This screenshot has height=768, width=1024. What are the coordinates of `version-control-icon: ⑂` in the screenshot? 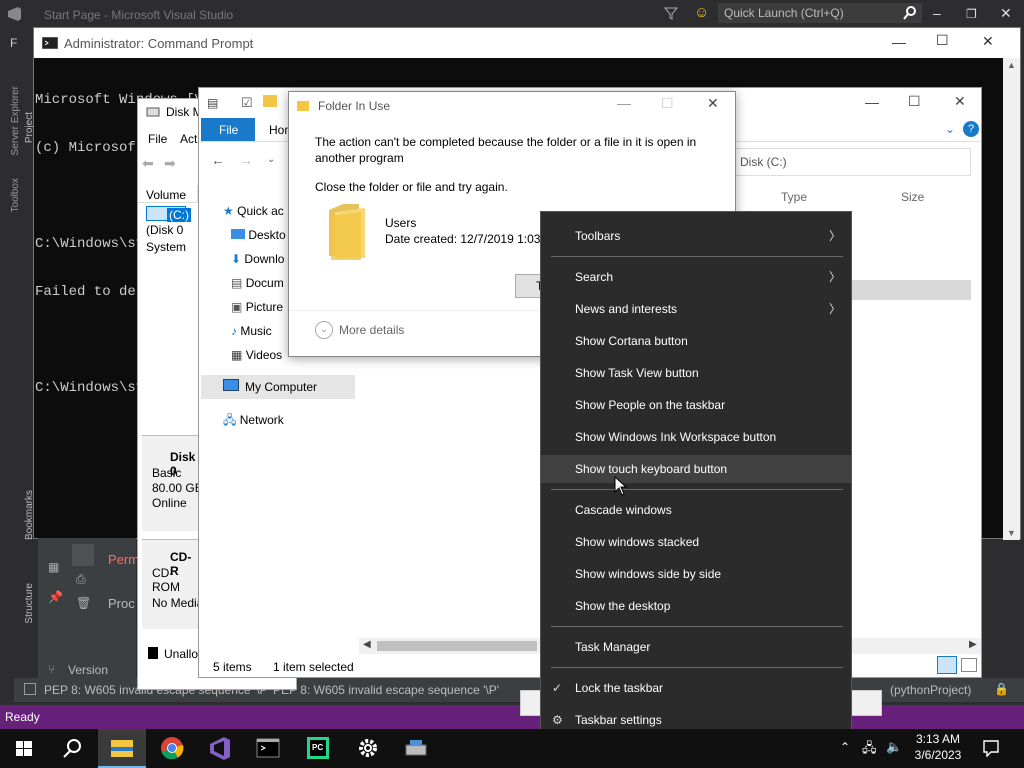 It's located at (51, 669).